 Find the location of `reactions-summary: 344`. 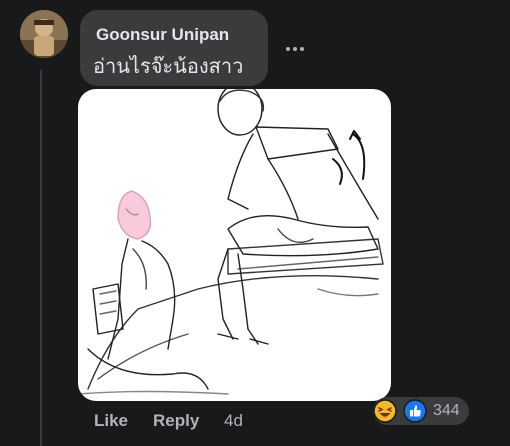

reactions-summary: 344 is located at coordinates (421, 411).